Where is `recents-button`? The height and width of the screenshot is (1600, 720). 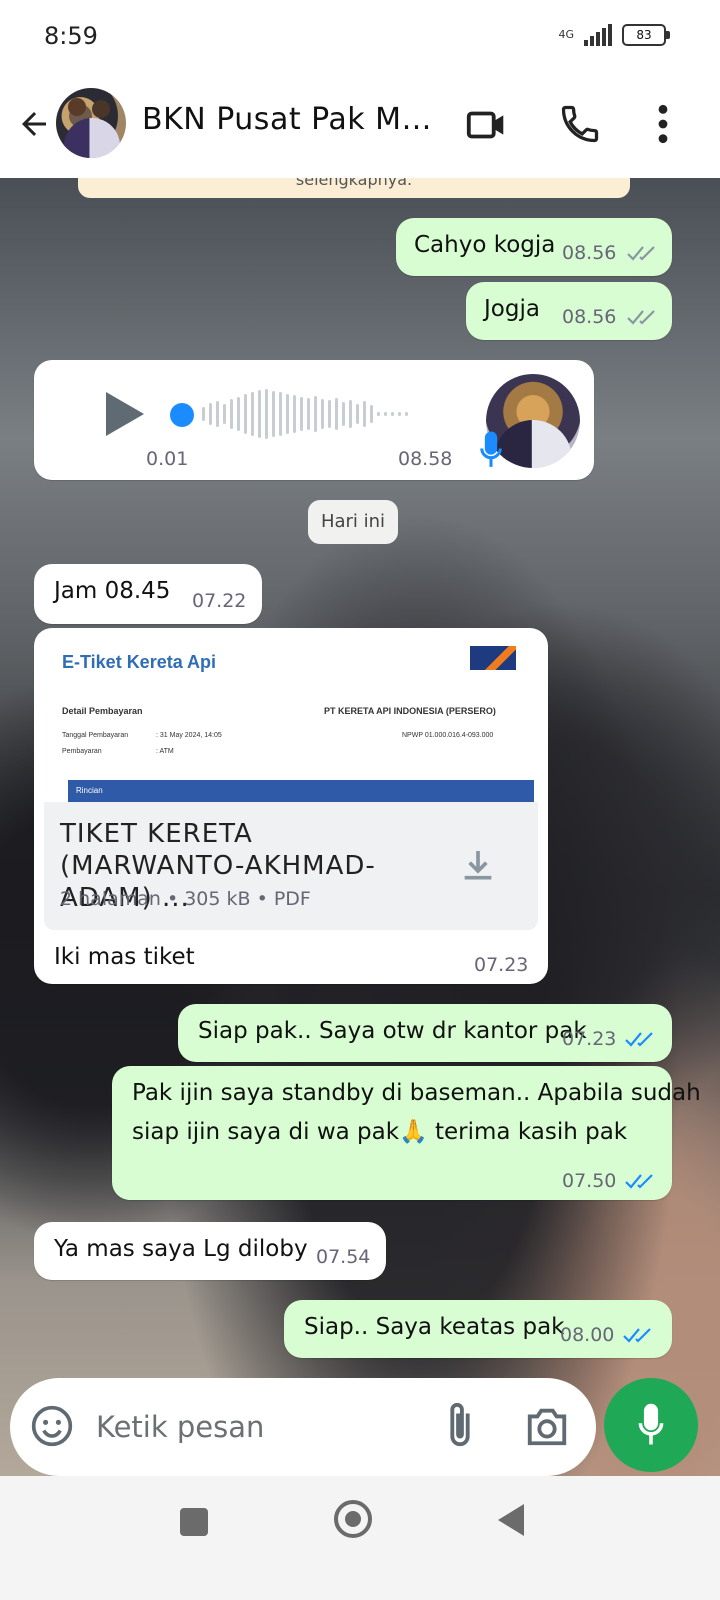
recents-button is located at coordinates (194, 1522).